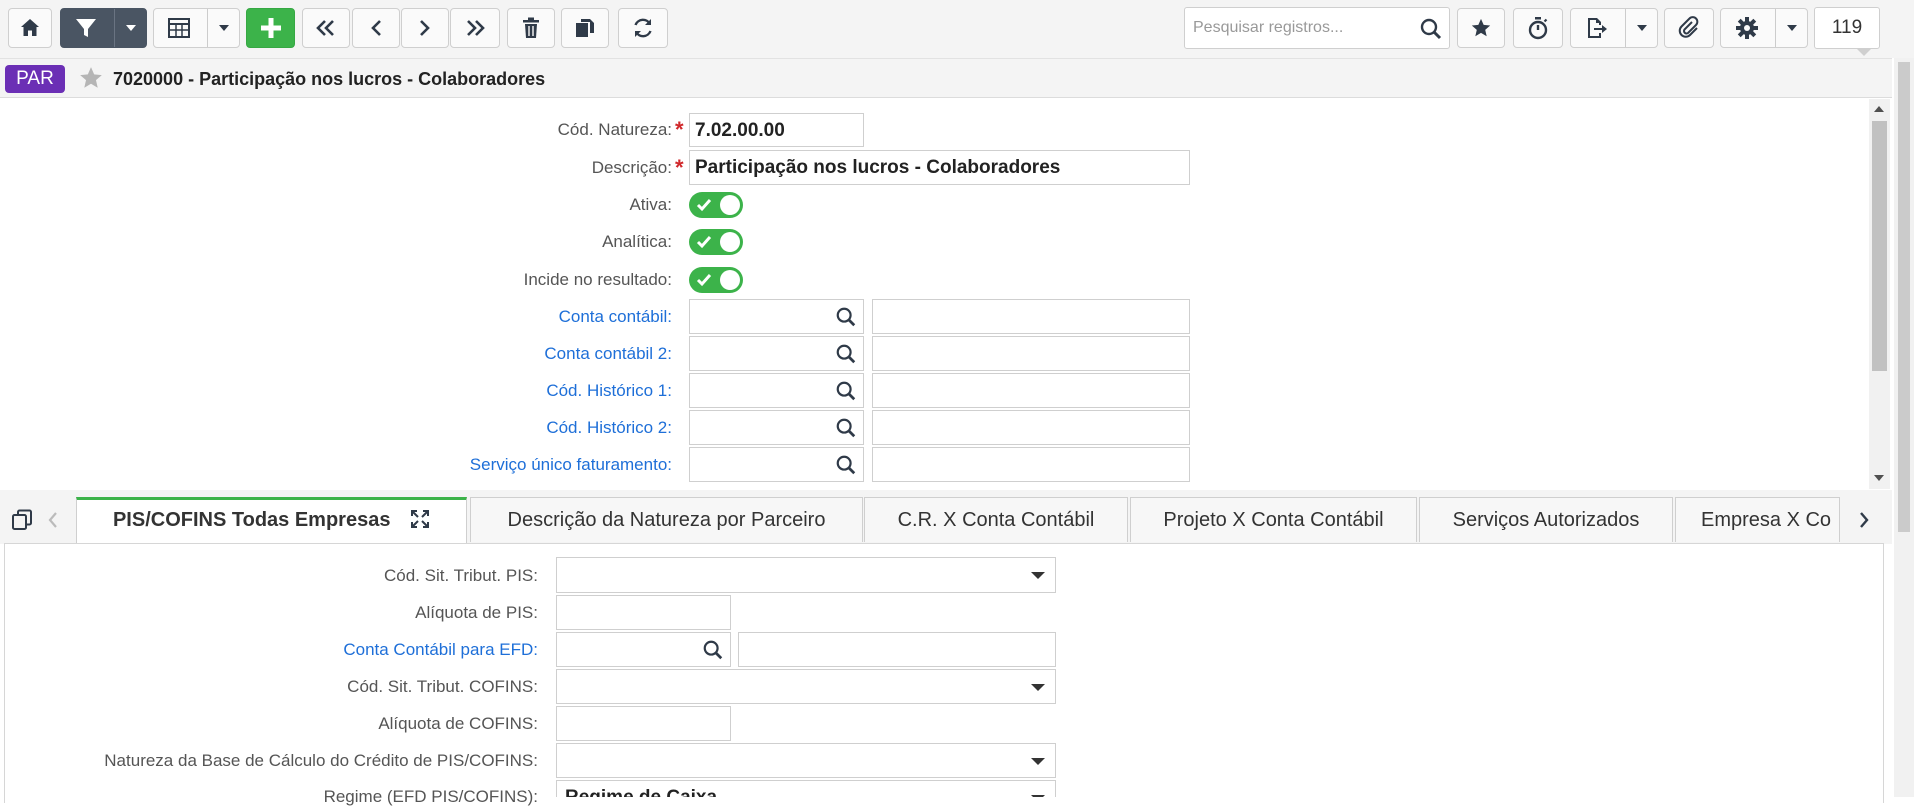 The width and height of the screenshot is (1914, 807). Describe the element at coordinates (1031, 316) in the screenshot. I see `conta-contabil-description-field` at that location.